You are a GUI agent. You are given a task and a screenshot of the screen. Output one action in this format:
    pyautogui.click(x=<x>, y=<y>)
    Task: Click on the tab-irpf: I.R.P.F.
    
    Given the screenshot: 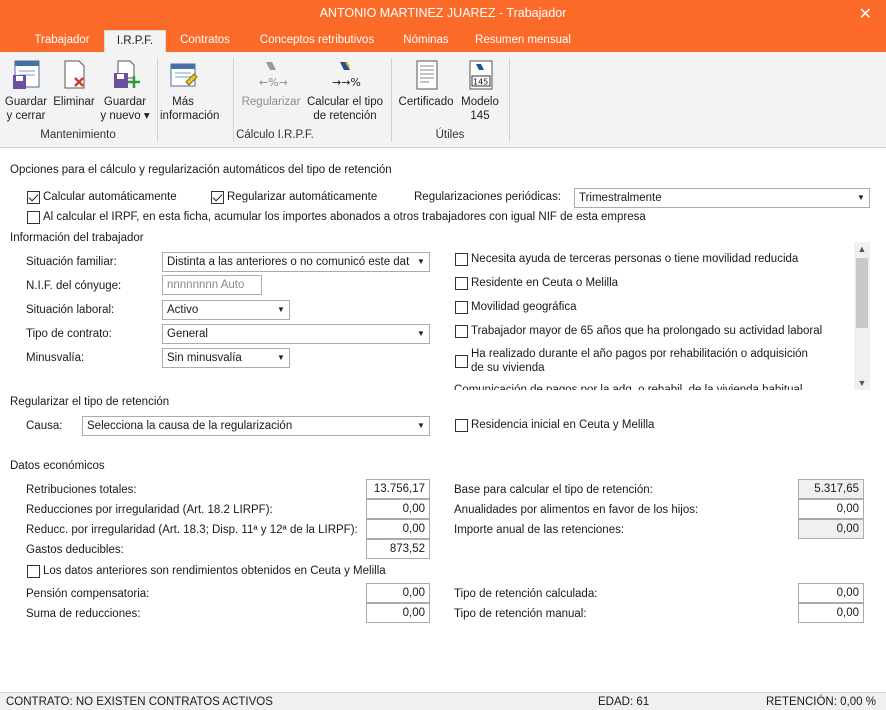 What is the action you would take?
    pyautogui.click(x=135, y=41)
    